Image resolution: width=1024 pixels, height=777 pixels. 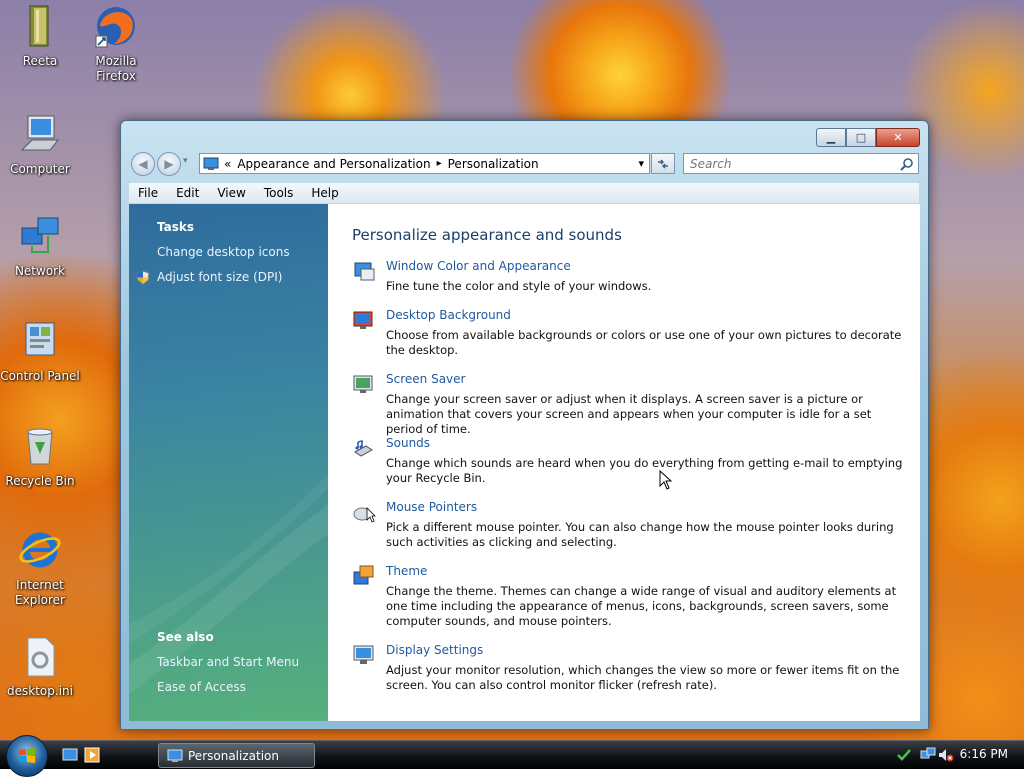 I want to click on search-box, so click(x=801, y=163).